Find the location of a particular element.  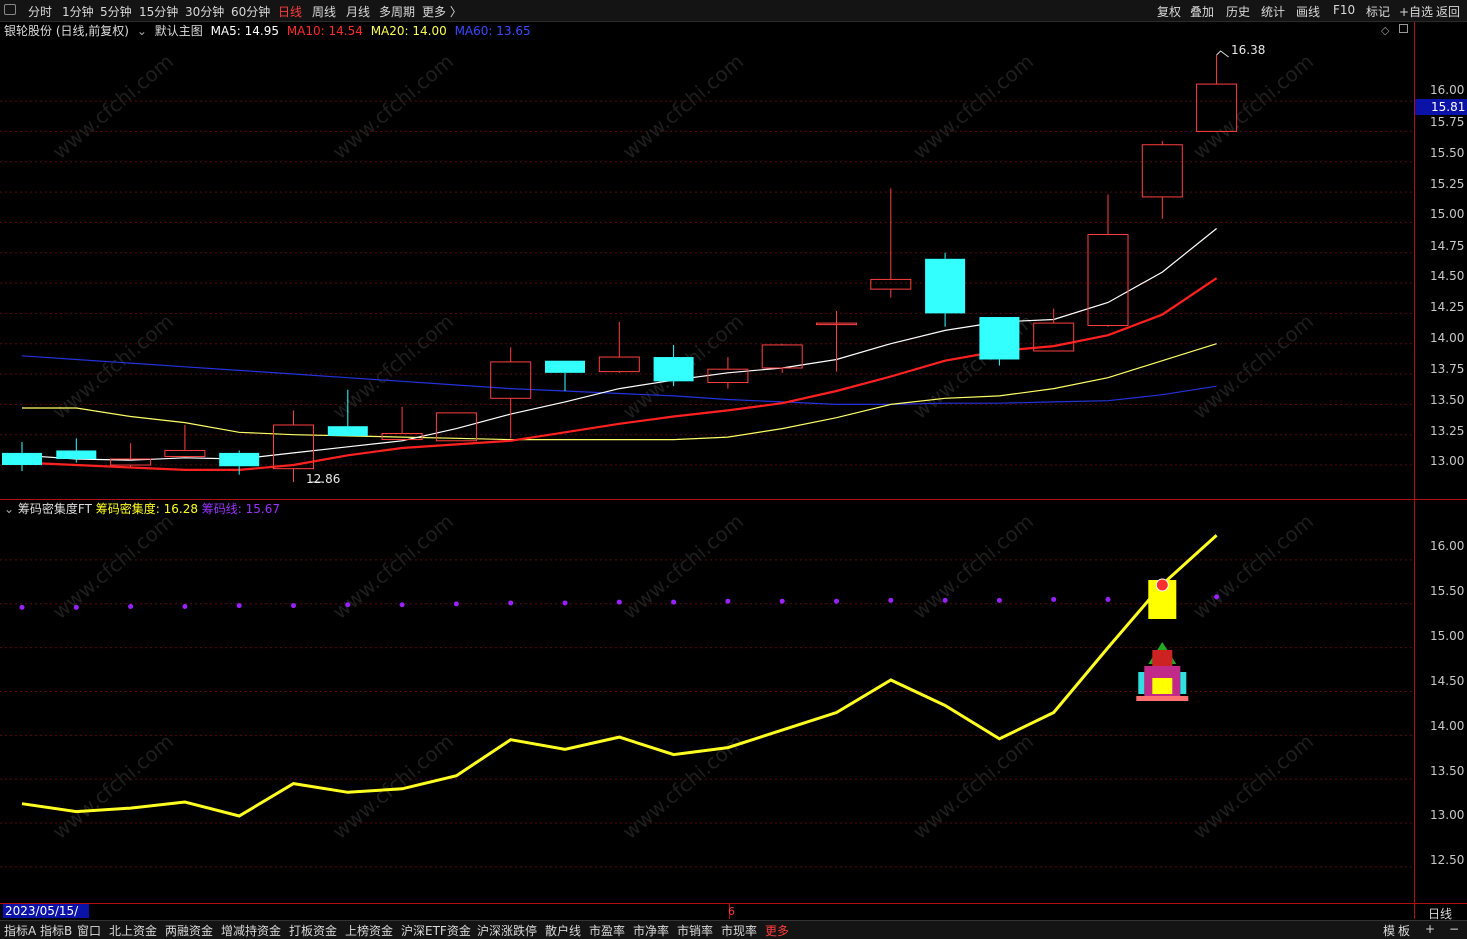

tab-margin: 两融资金 is located at coordinates (189, 930).